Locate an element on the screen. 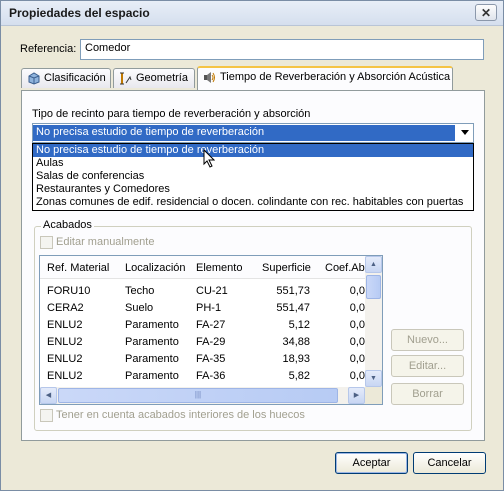  column-header: Elemento is located at coordinates (219, 268).